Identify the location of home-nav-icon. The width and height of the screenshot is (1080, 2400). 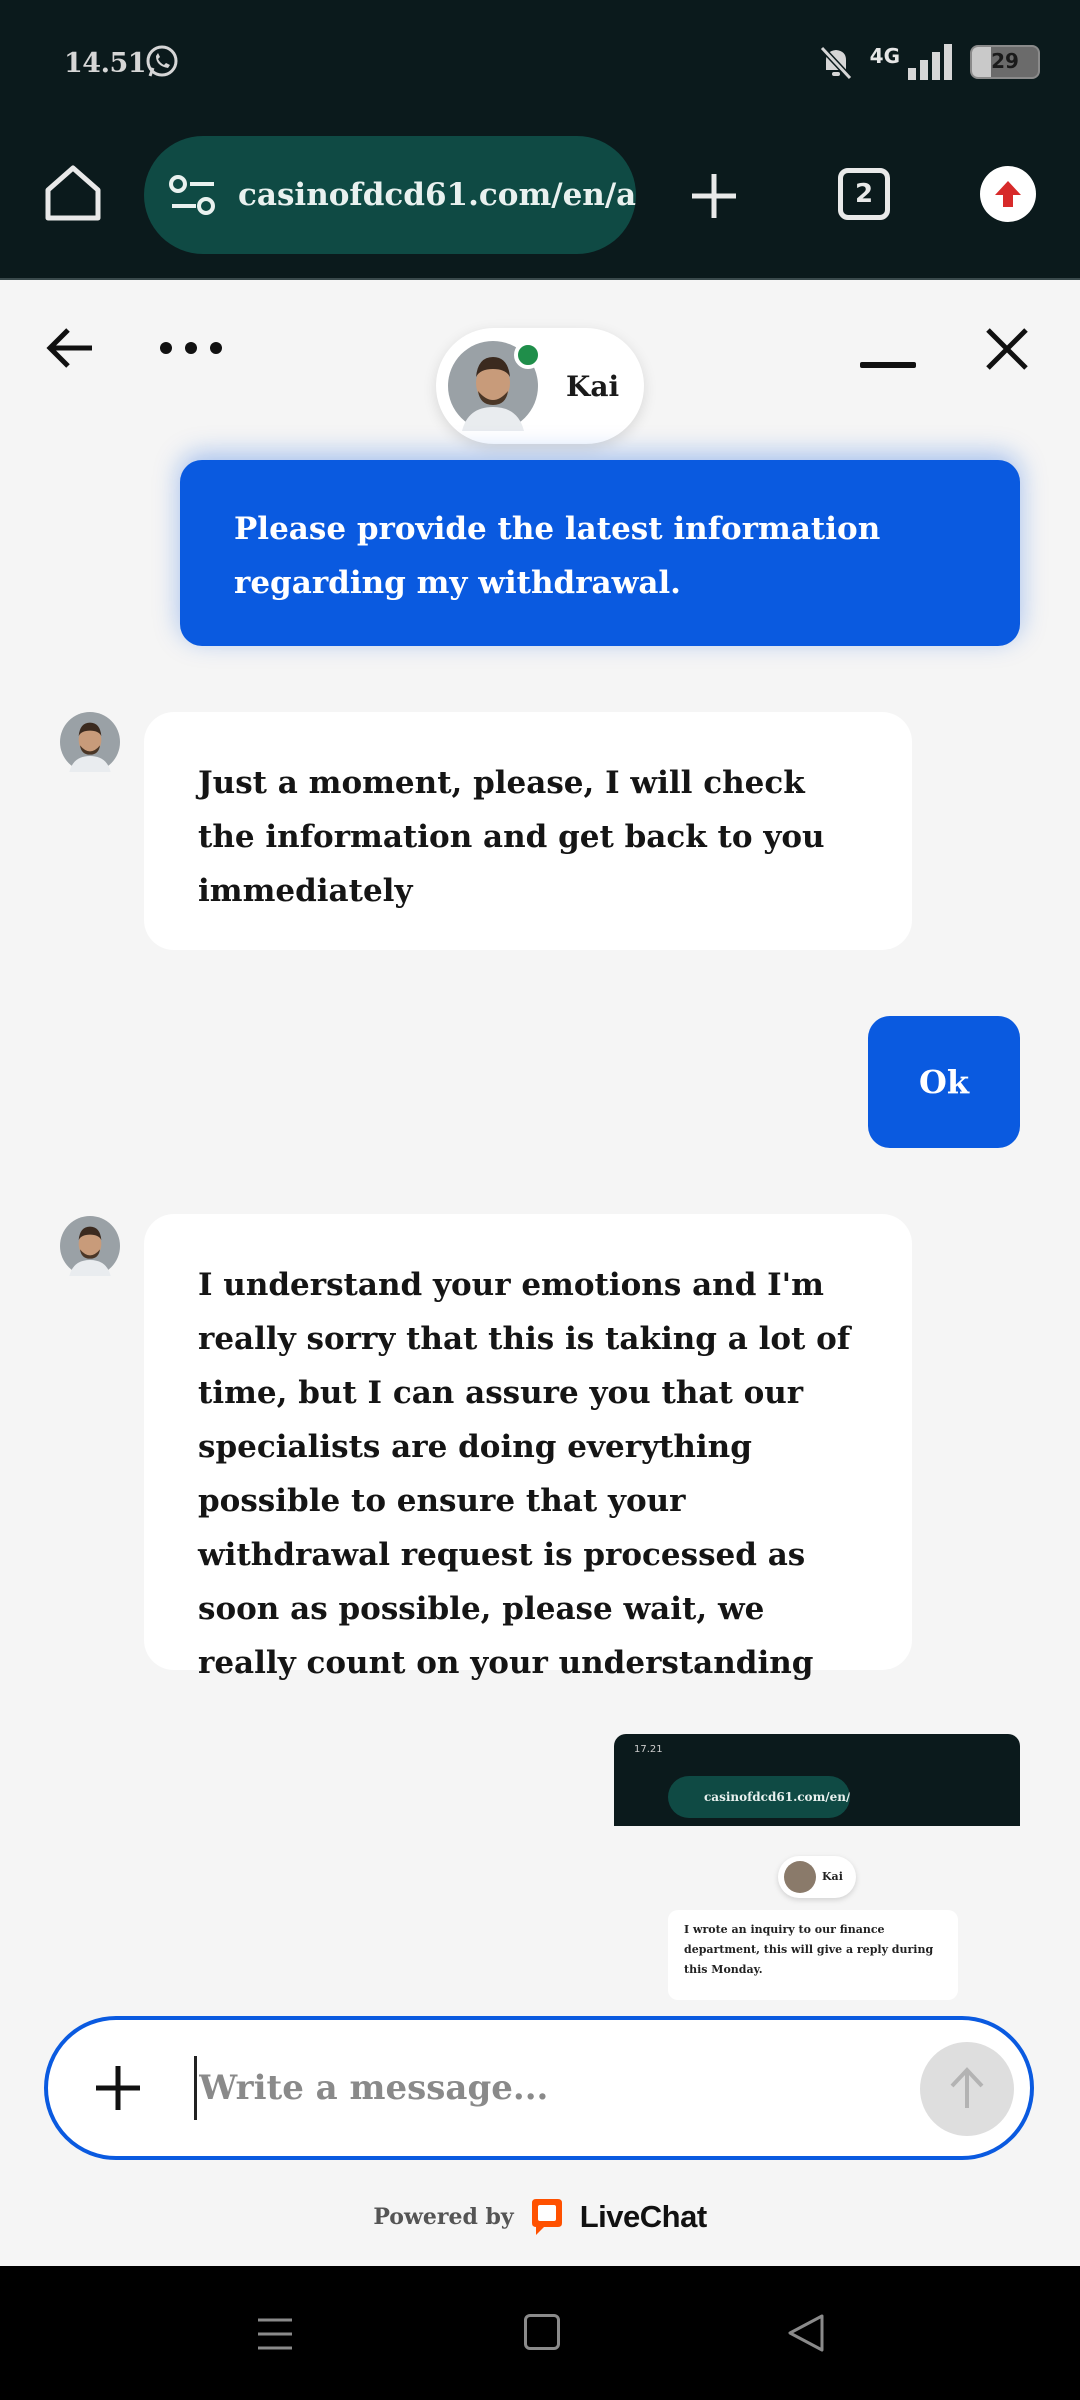
(542, 2332).